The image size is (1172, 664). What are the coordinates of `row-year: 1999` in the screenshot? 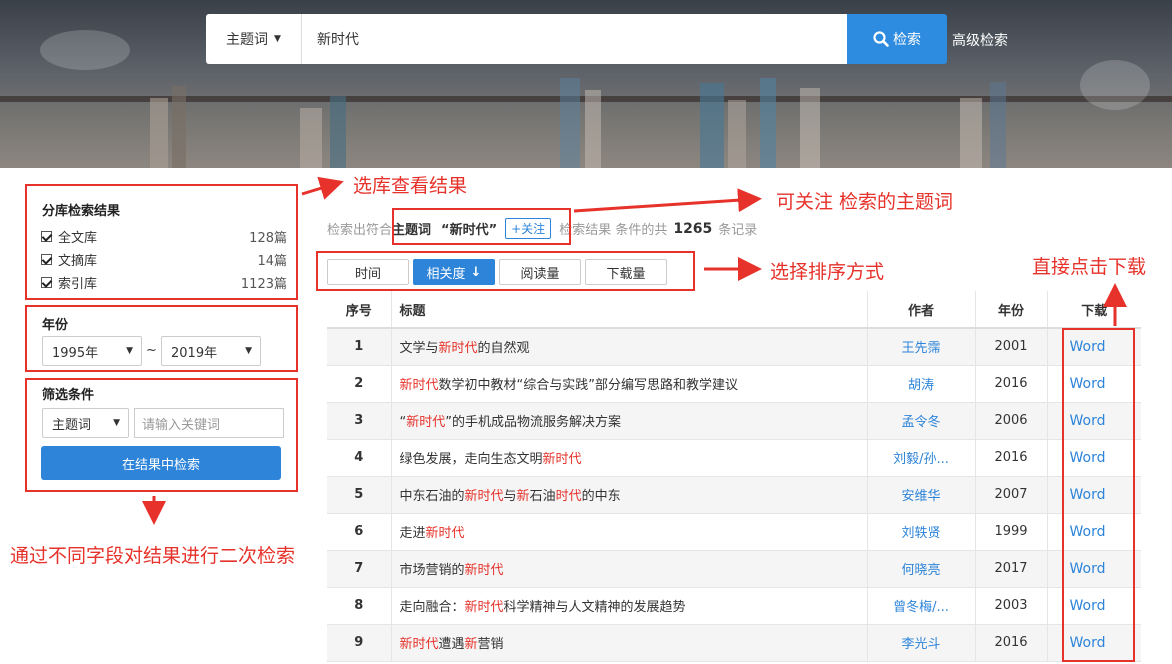 It's located at (1010, 532).